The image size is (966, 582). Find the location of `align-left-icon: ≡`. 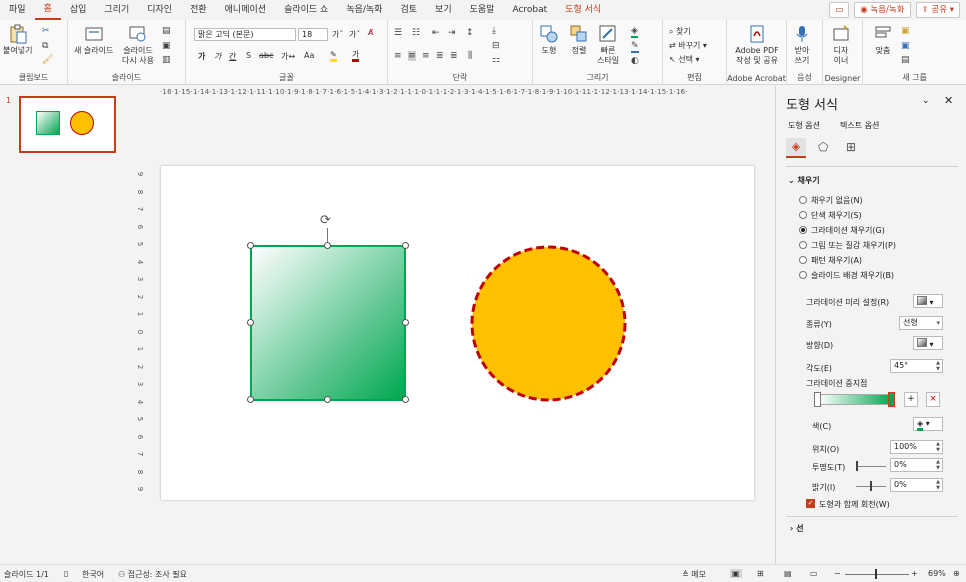

align-left-icon: ≡ is located at coordinates (398, 56).